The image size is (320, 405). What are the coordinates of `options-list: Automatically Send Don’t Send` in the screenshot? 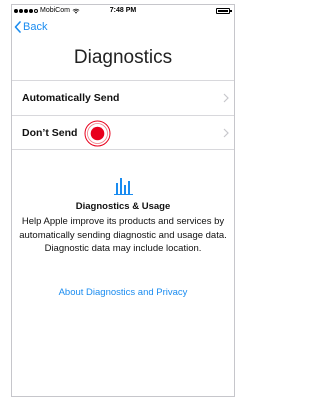 It's located at (123, 115).